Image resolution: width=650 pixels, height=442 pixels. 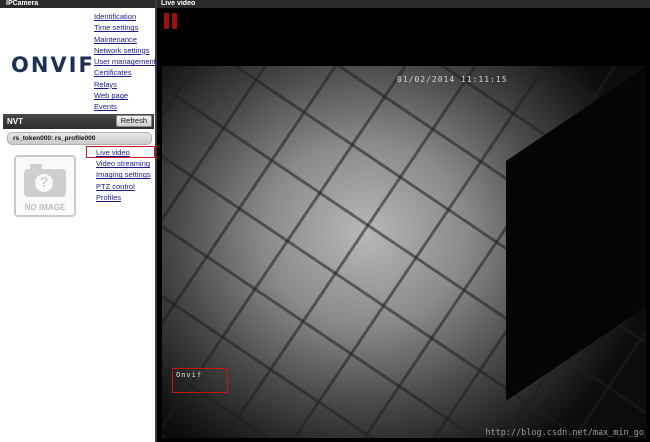 I want to click on watermark-text: http://blog.csdn.net/max_min_go, so click(x=564, y=433).